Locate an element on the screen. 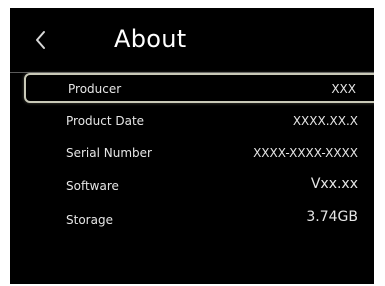 This screenshot has height=286, width=385. storage-label: Storage is located at coordinates (89, 220).